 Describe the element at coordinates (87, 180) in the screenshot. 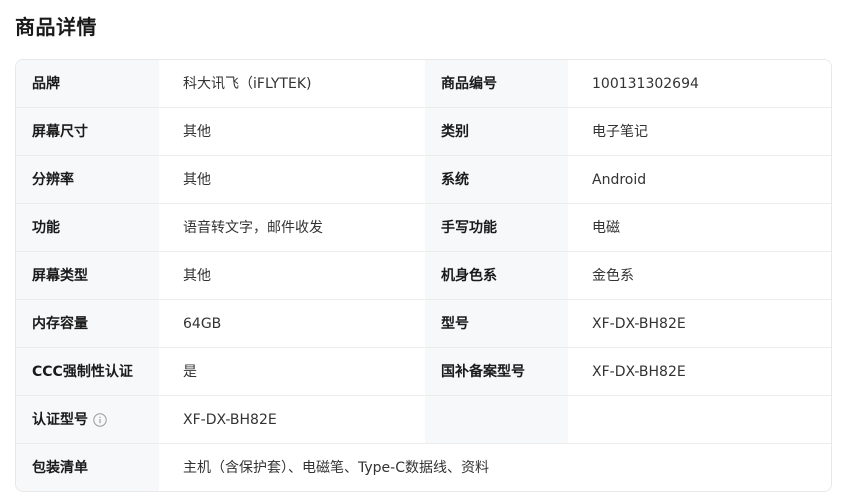

I see `spec-label-resolution: 分辨率` at that location.